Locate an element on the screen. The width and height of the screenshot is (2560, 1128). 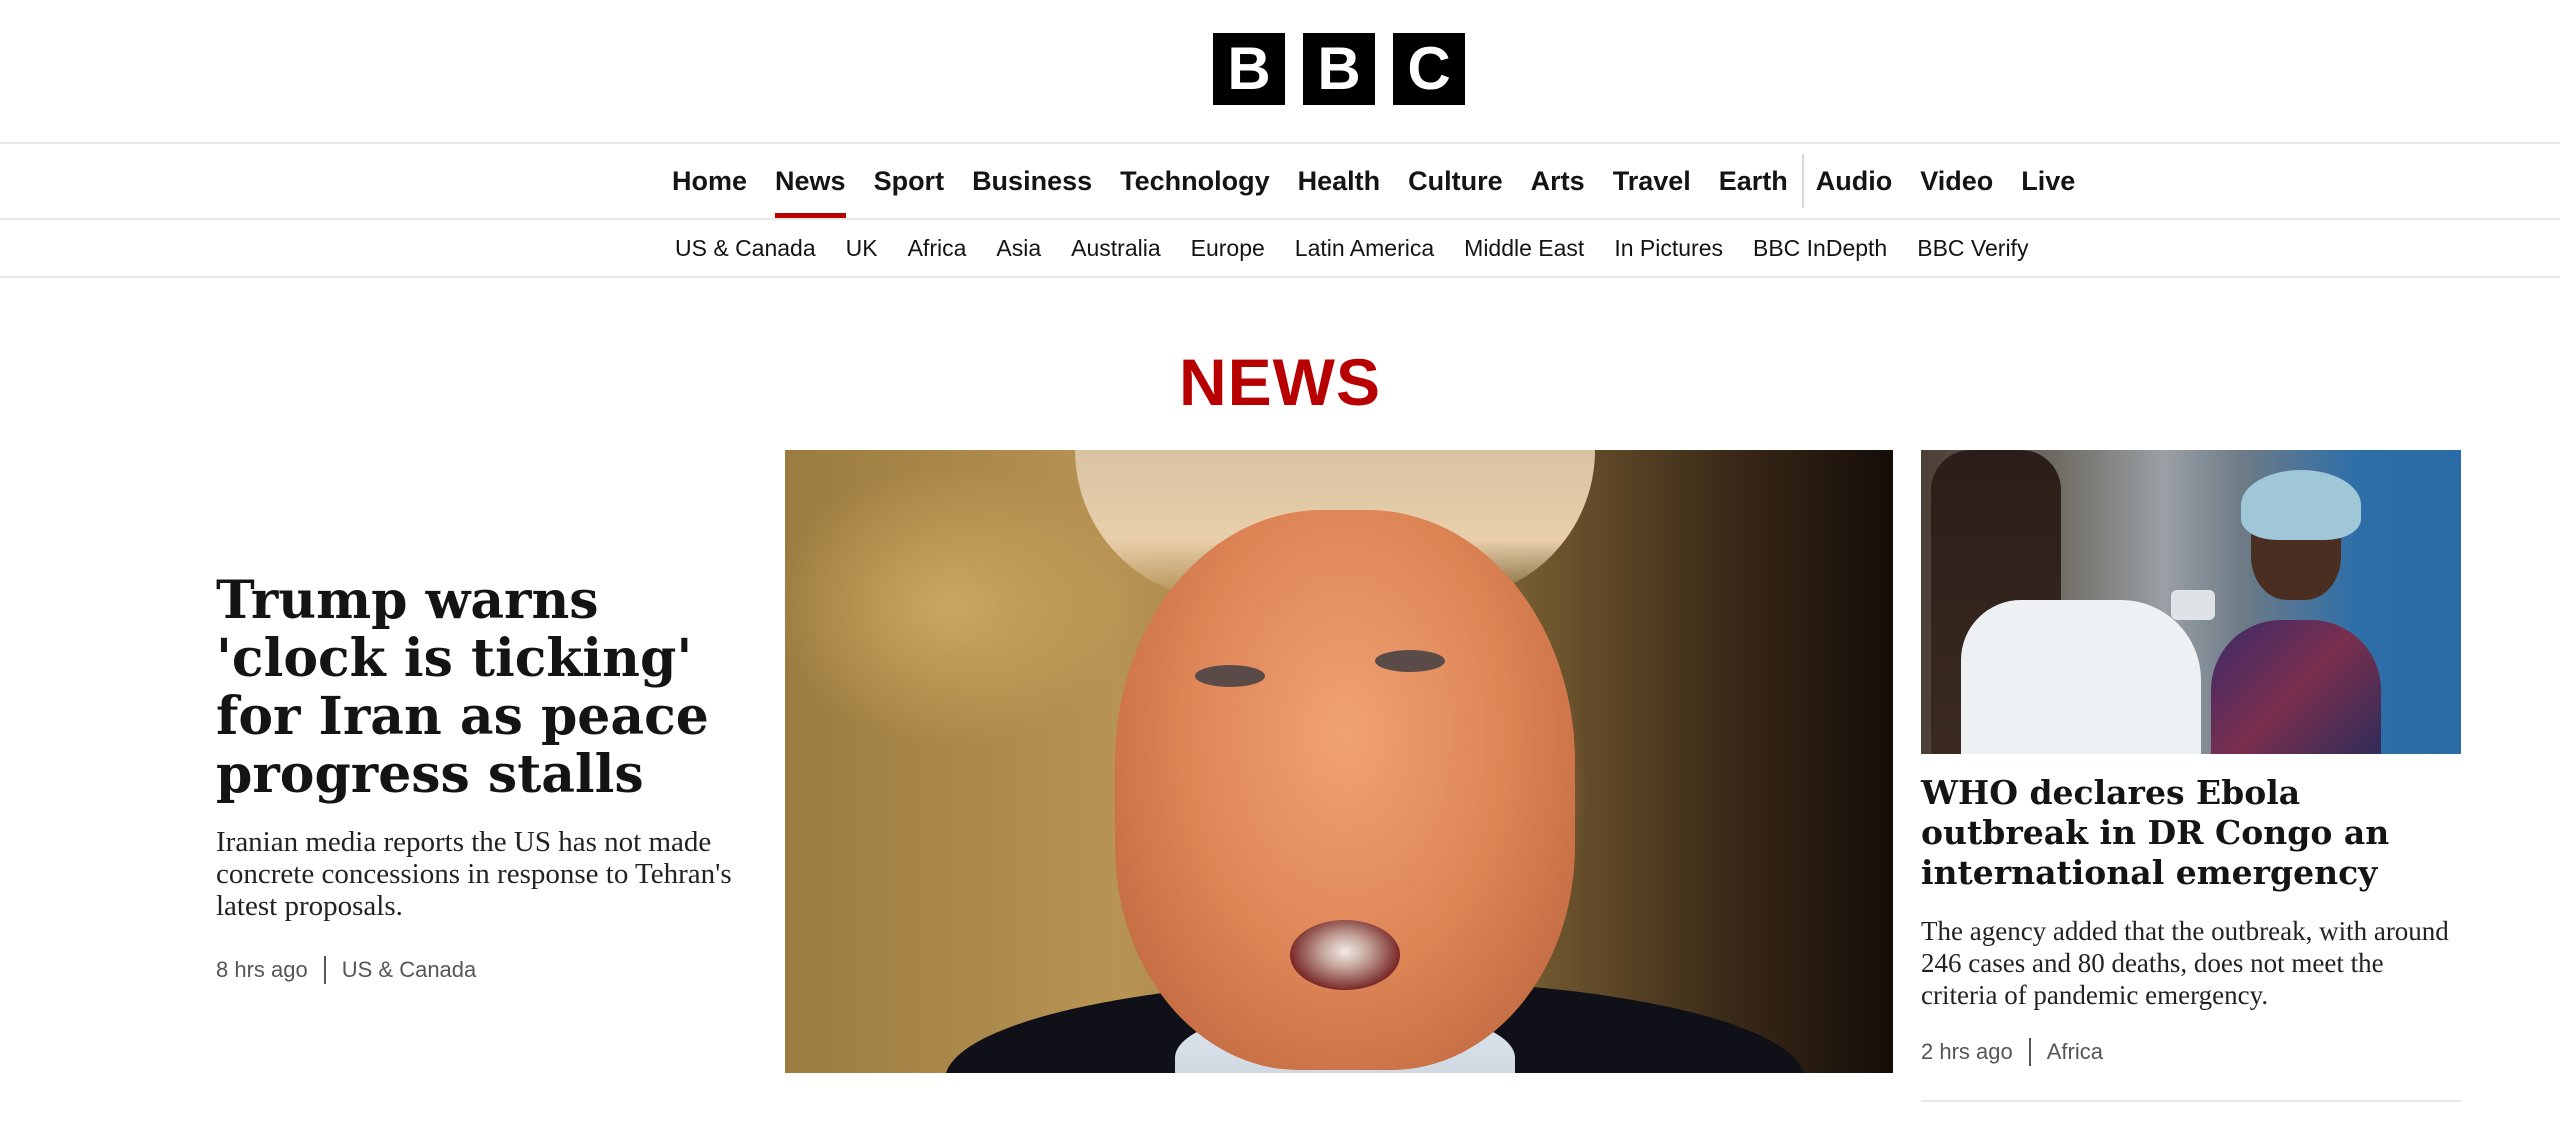
section-title: NEWS is located at coordinates (1280, 382).